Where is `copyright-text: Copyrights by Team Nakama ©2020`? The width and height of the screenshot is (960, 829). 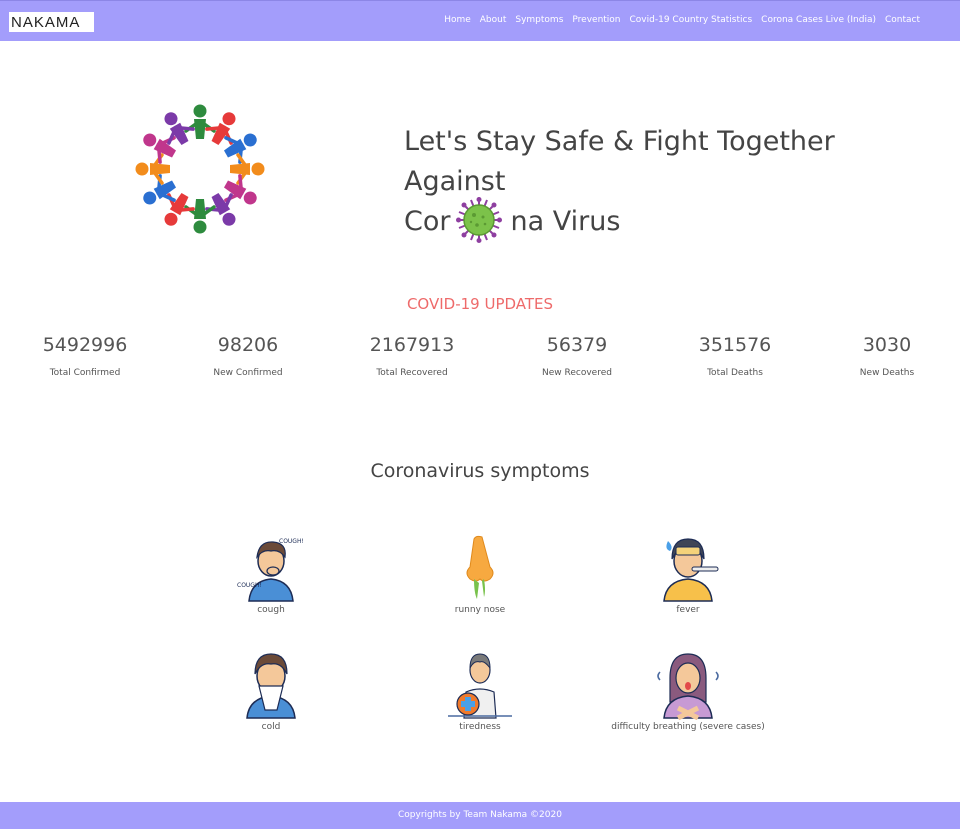 copyright-text: Copyrights by Team Nakama ©2020 is located at coordinates (480, 815).